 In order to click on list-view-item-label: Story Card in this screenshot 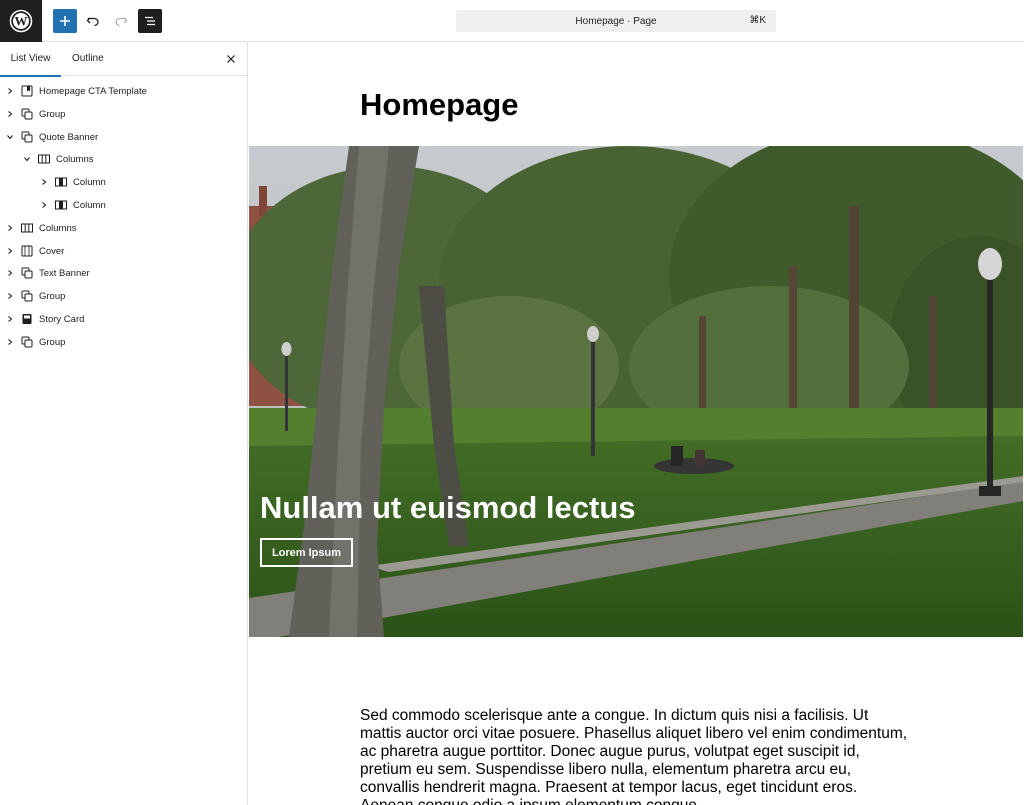, I will do `click(62, 319)`.